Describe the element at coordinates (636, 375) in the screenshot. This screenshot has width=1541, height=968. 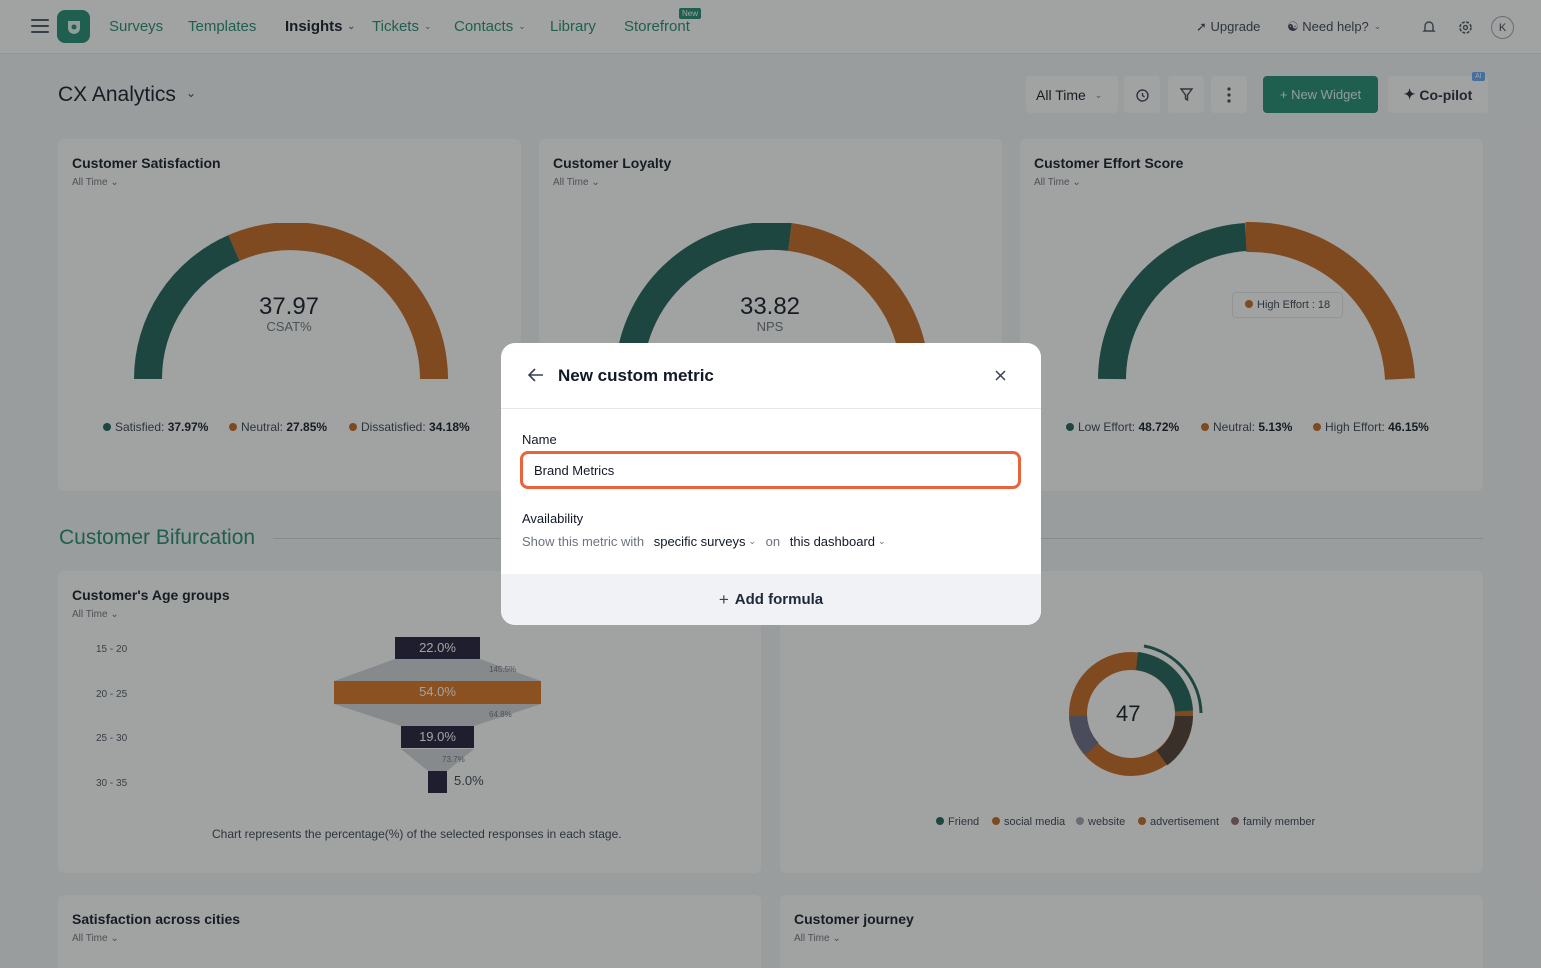
I see `modal-title: New custom metric` at that location.